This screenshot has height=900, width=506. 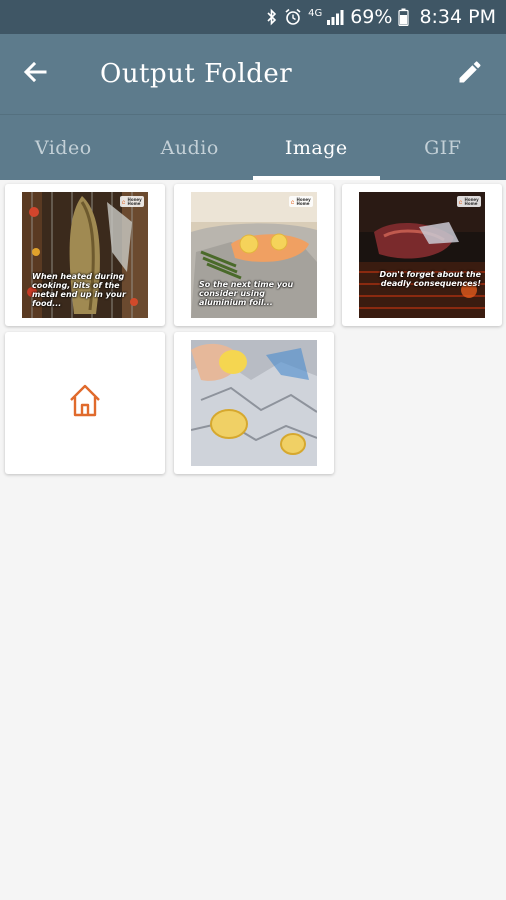 I want to click on image-thumbnail, so click(x=254, y=403).